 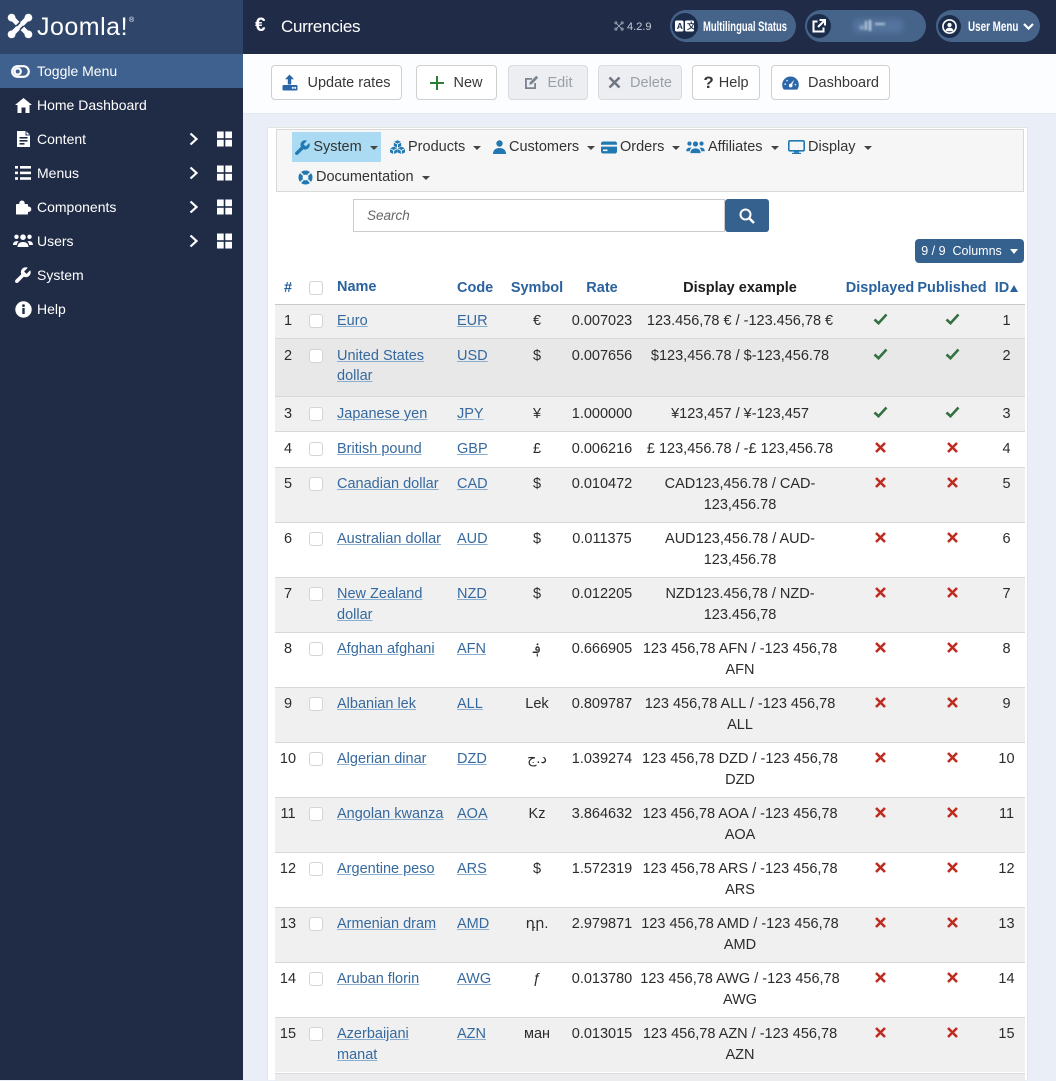 What do you see at coordinates (680, 26) in the screenshot?
I see `svg-text: A` at bounding box center [680, 26].